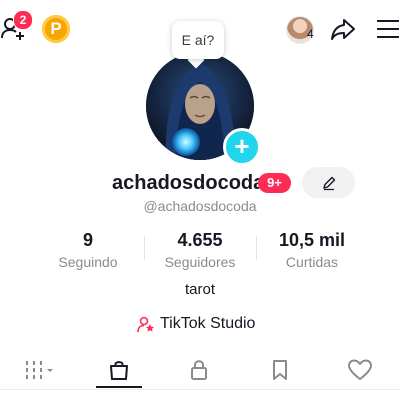 The image size is (400, 400). What do you see at coordinates (188, 183) in the screenshot?
I see `profile-name: achadosdocoda` at bounding box center [188, 183].